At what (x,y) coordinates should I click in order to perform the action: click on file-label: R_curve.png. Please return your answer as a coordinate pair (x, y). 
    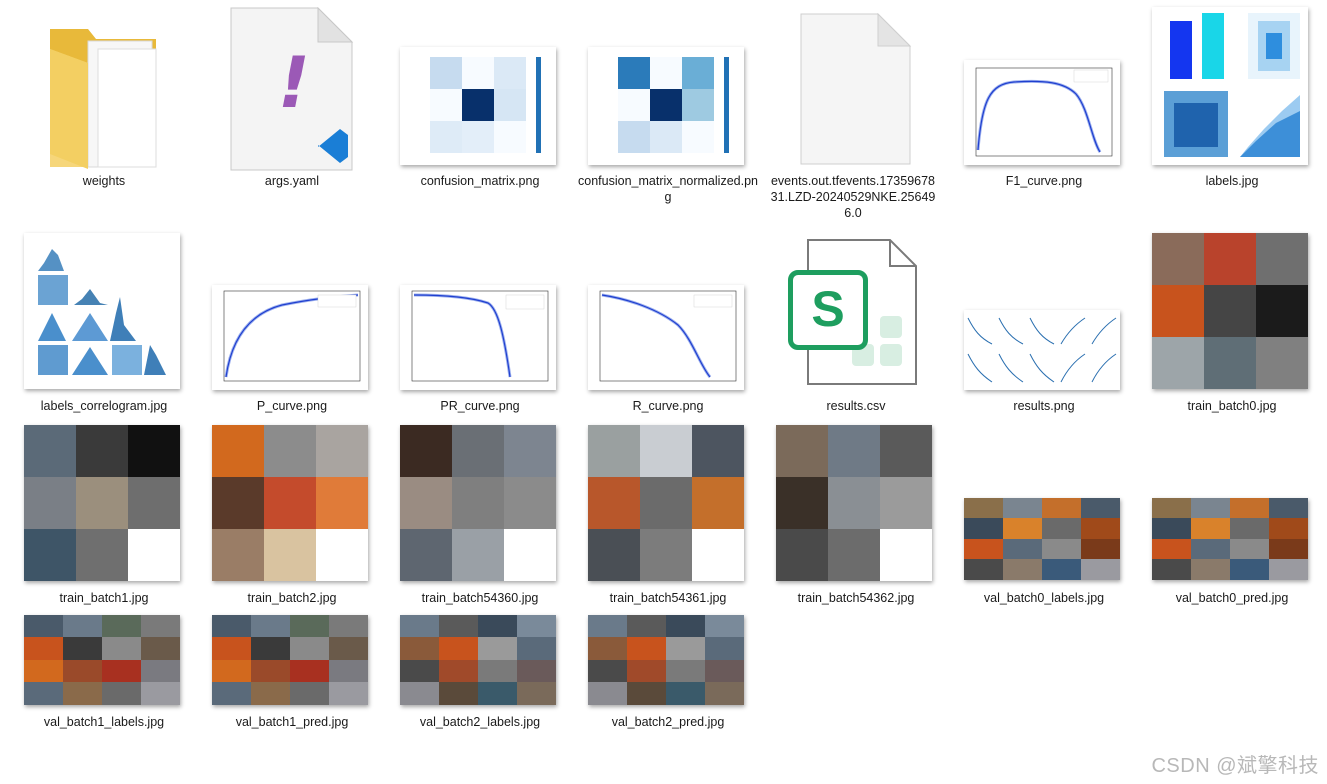
    Looking at the image, I should click on (668, 406).